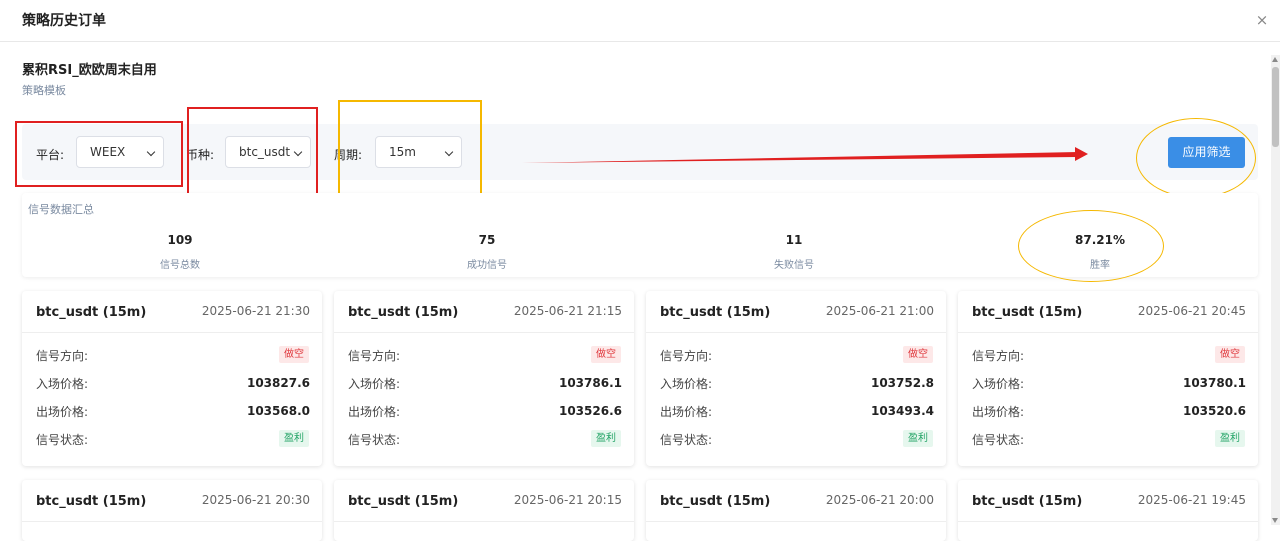 This screenshot has width=1280, height=541. What do you see at coordinates (1214, 383) in the screenshot?
I see `entry-value: 103780.1` at bounding box center [1214, 383].